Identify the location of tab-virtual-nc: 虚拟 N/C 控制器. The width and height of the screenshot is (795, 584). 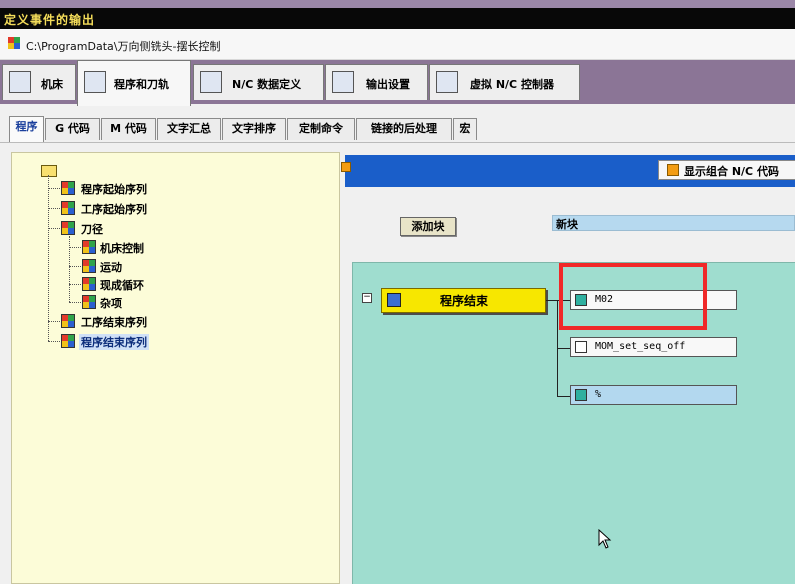
(504, 82).